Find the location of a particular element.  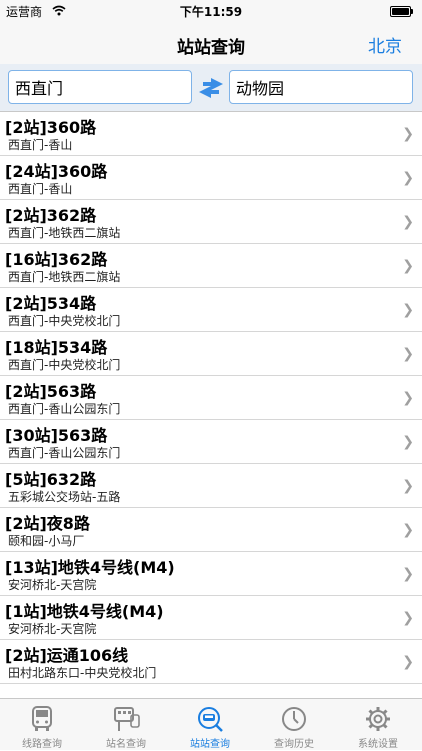

gear-icon is located at coordinates (378, 719).